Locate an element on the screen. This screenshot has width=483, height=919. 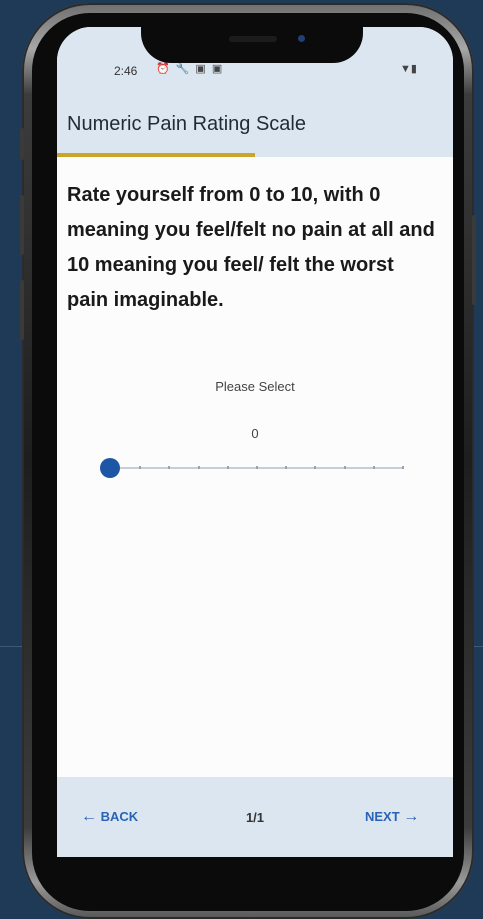
progress-track is located at coordinates (255, 155).